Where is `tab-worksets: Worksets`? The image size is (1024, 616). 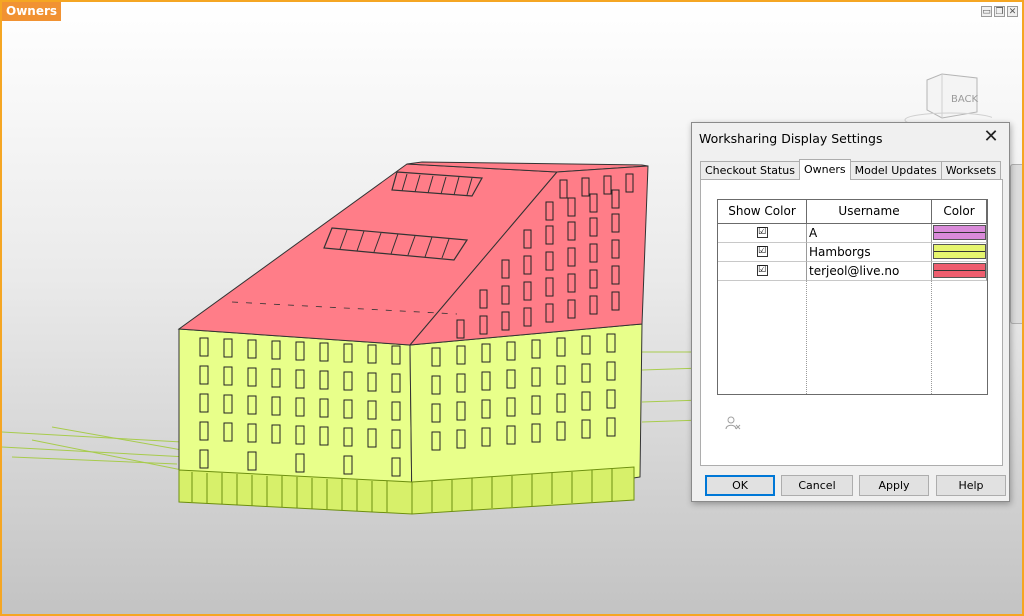 tab-worksets: Worksets is located at coordinates (971, 170).